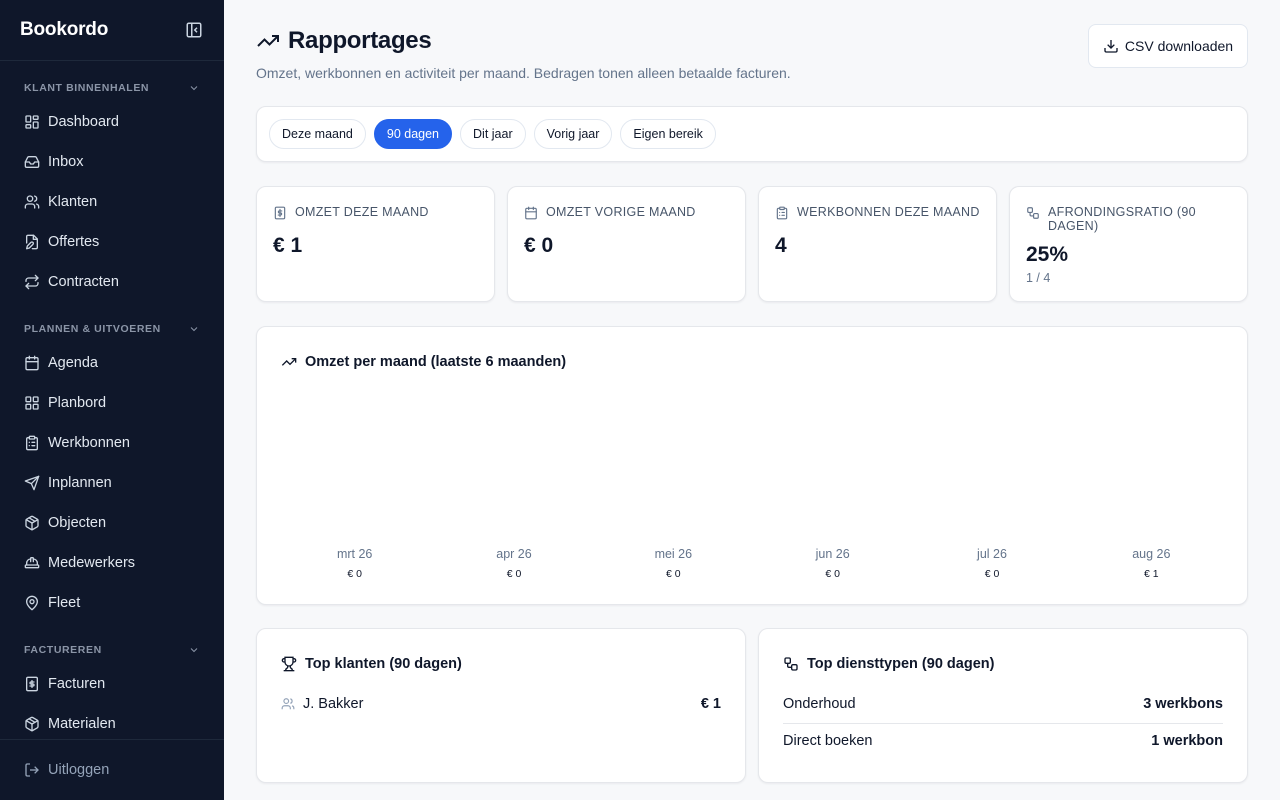 Image resolution: width=1280 pixels, height=800 pixels. Describe the element at coordinates (63, 650) in the screenshot. I see `sidebar-section-title: FACTUREREN` at that location.